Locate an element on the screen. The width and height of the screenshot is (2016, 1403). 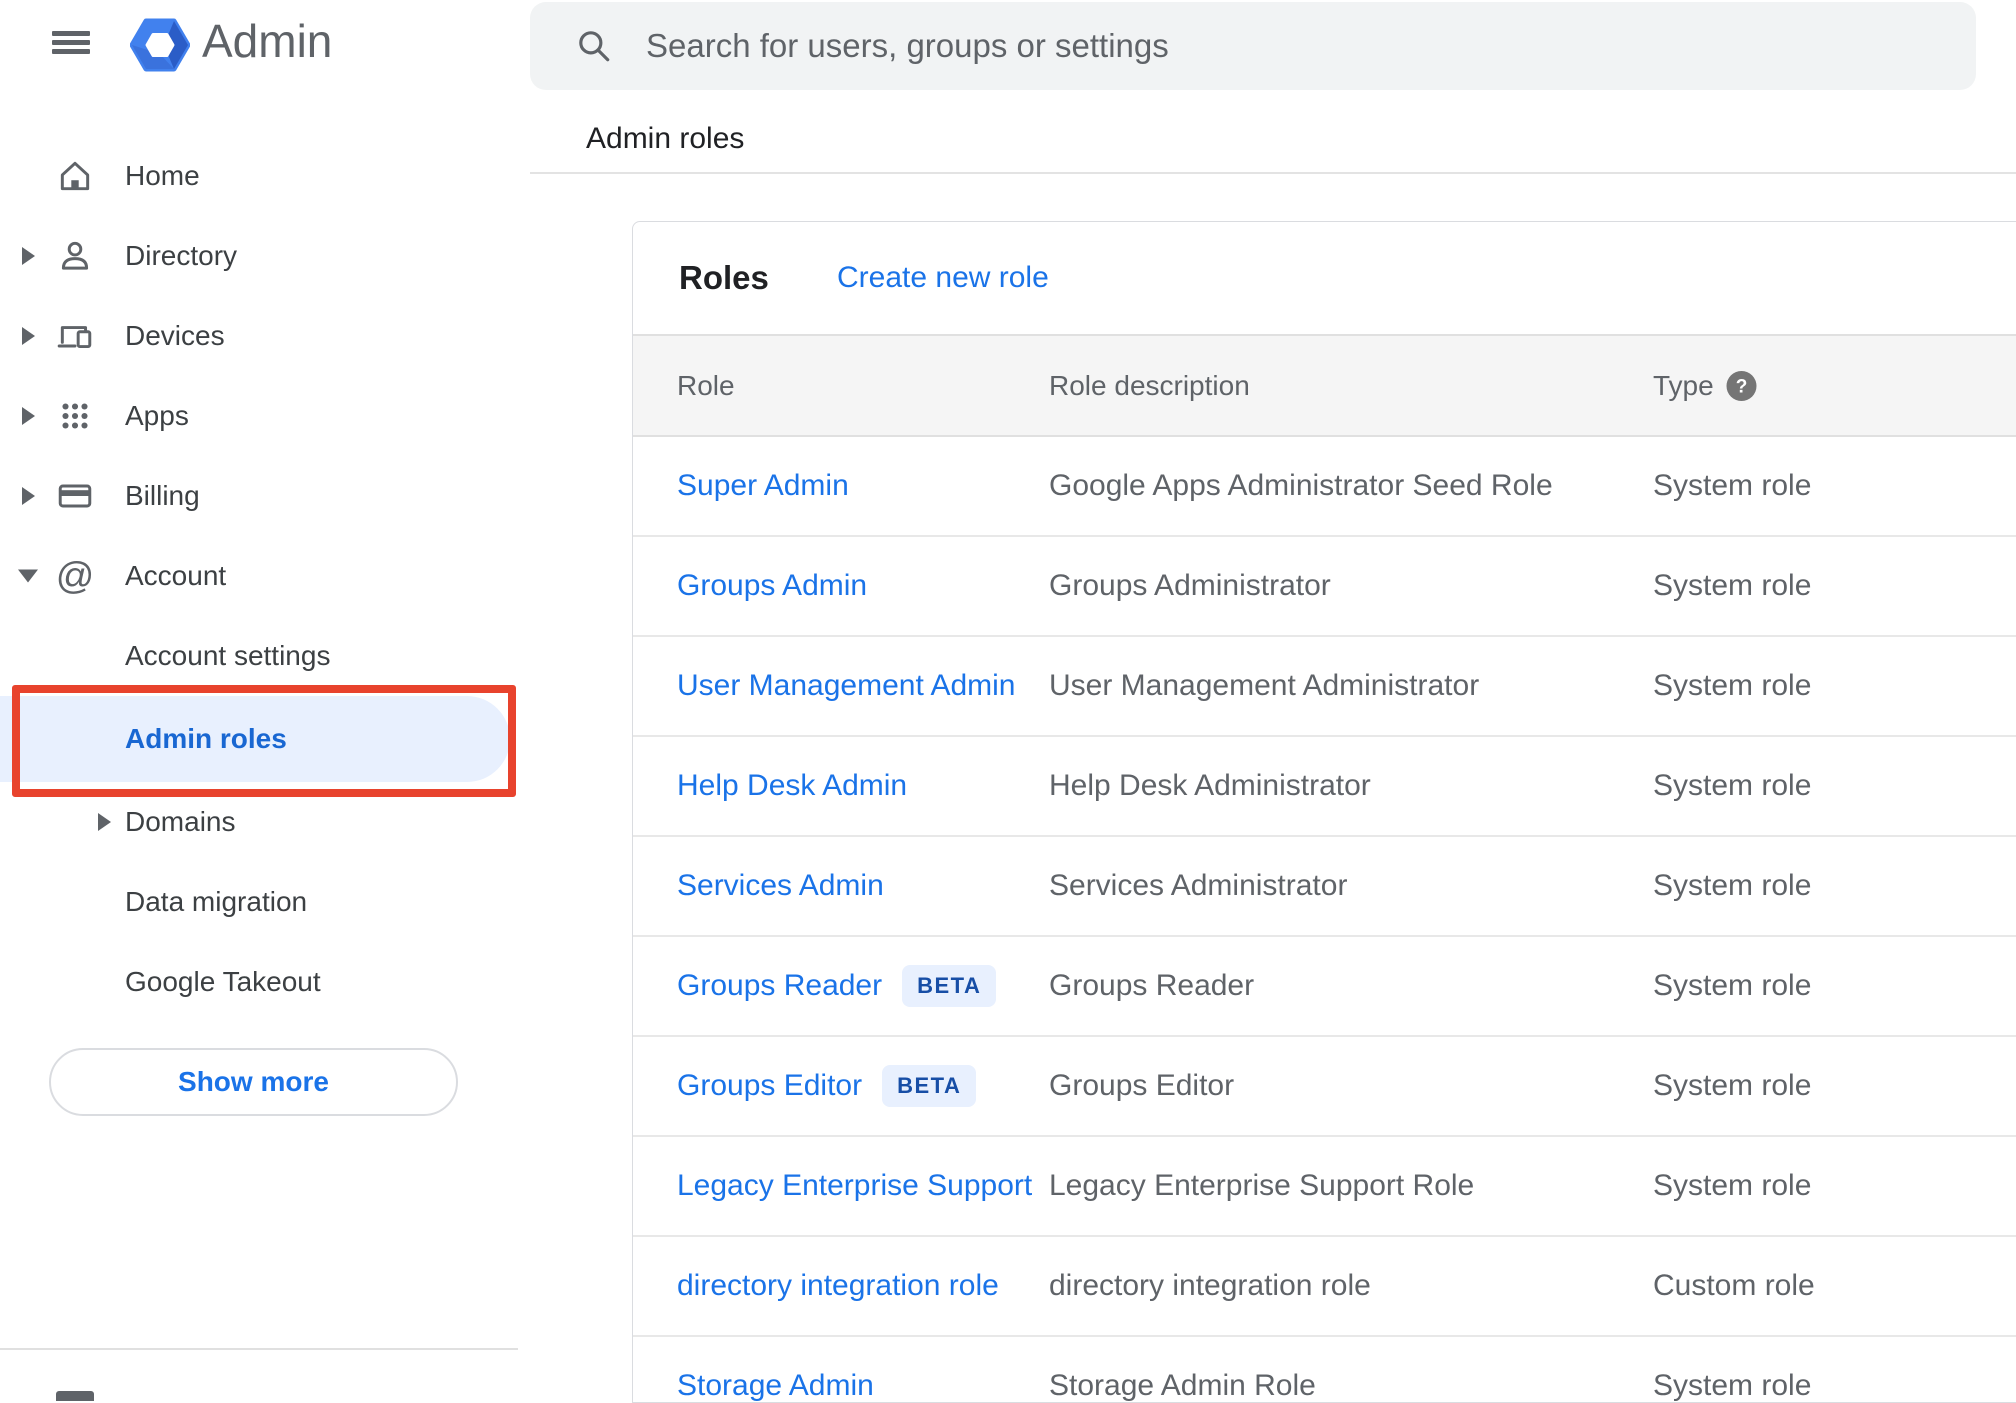
role-description: User Management Administrator is located at coordinates (1264, 685).